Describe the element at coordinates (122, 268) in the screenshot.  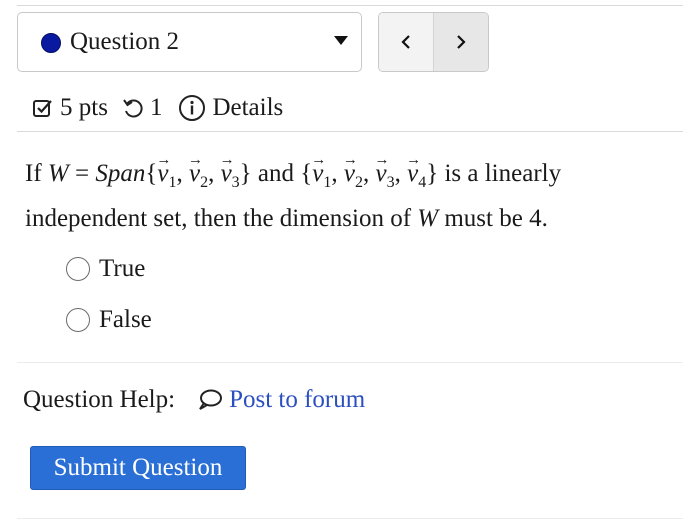
I see `option-true-label: True` at that location.